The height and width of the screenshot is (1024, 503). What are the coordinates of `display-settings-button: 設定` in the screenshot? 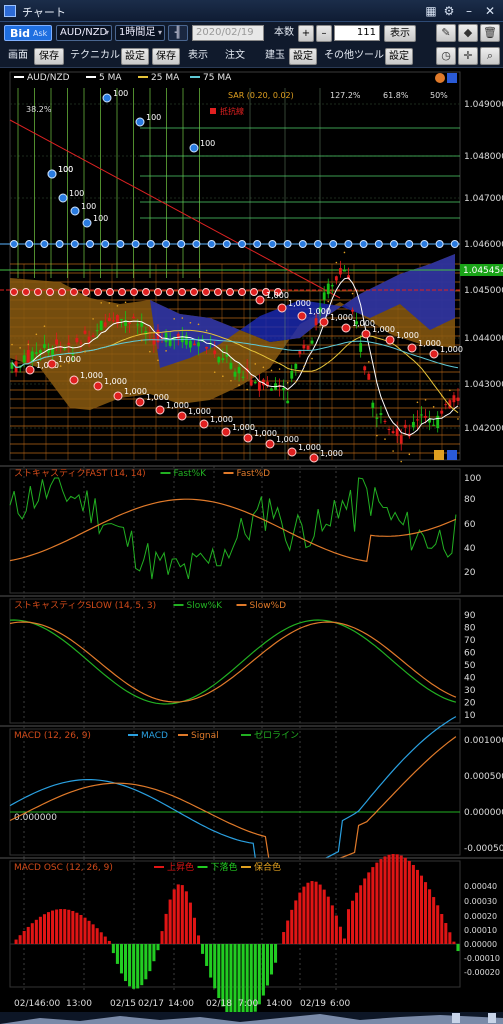 It's located at (303, 56).